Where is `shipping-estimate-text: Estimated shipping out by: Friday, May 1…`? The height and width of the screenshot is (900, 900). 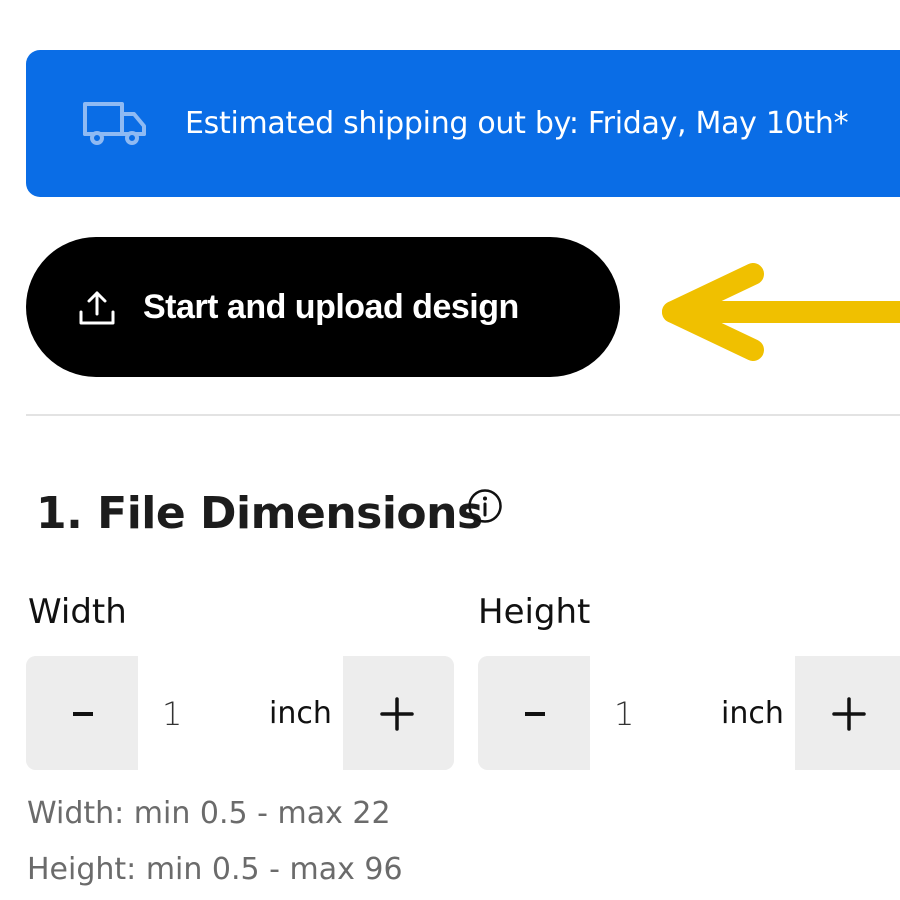 shipping-estimate-text: Estimated shipping out by: Friday, May 1… is located at coordinates (517, 123).